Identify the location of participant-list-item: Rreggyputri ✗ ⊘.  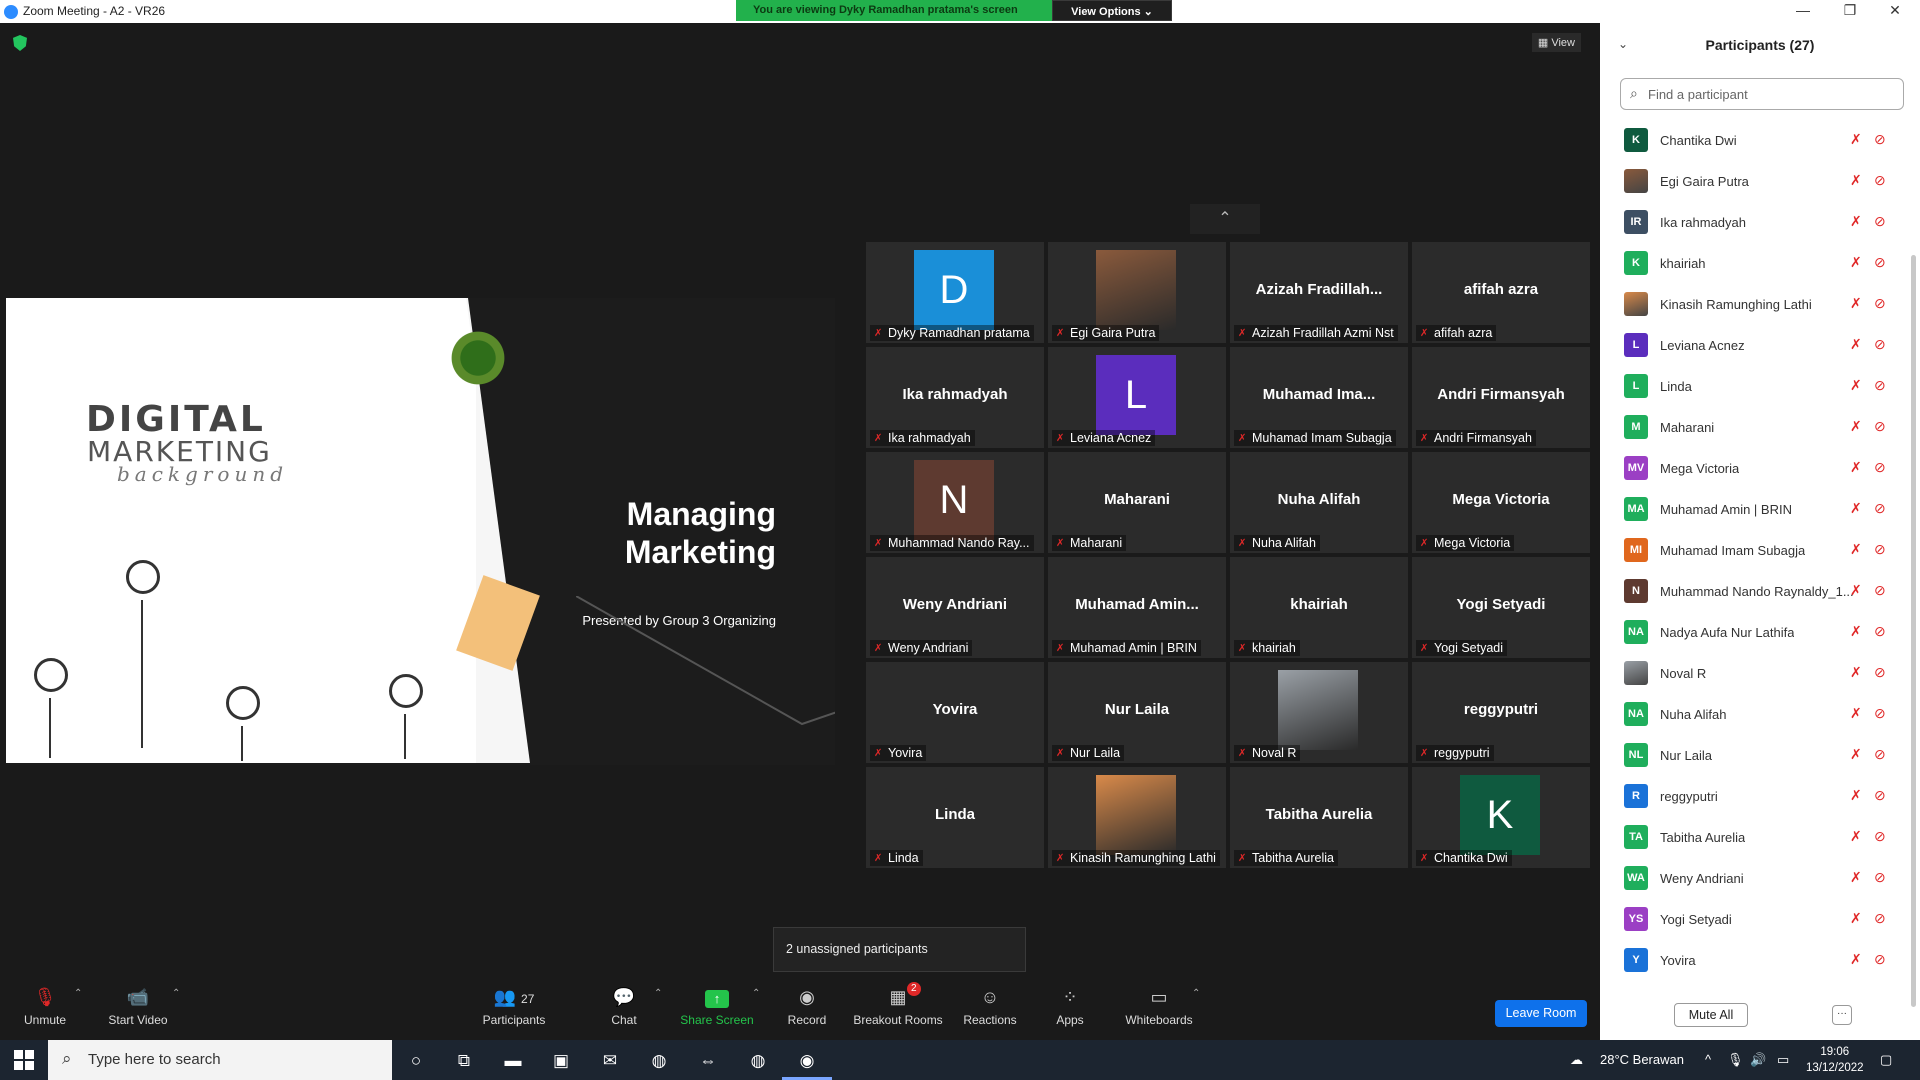
(1753, 795).